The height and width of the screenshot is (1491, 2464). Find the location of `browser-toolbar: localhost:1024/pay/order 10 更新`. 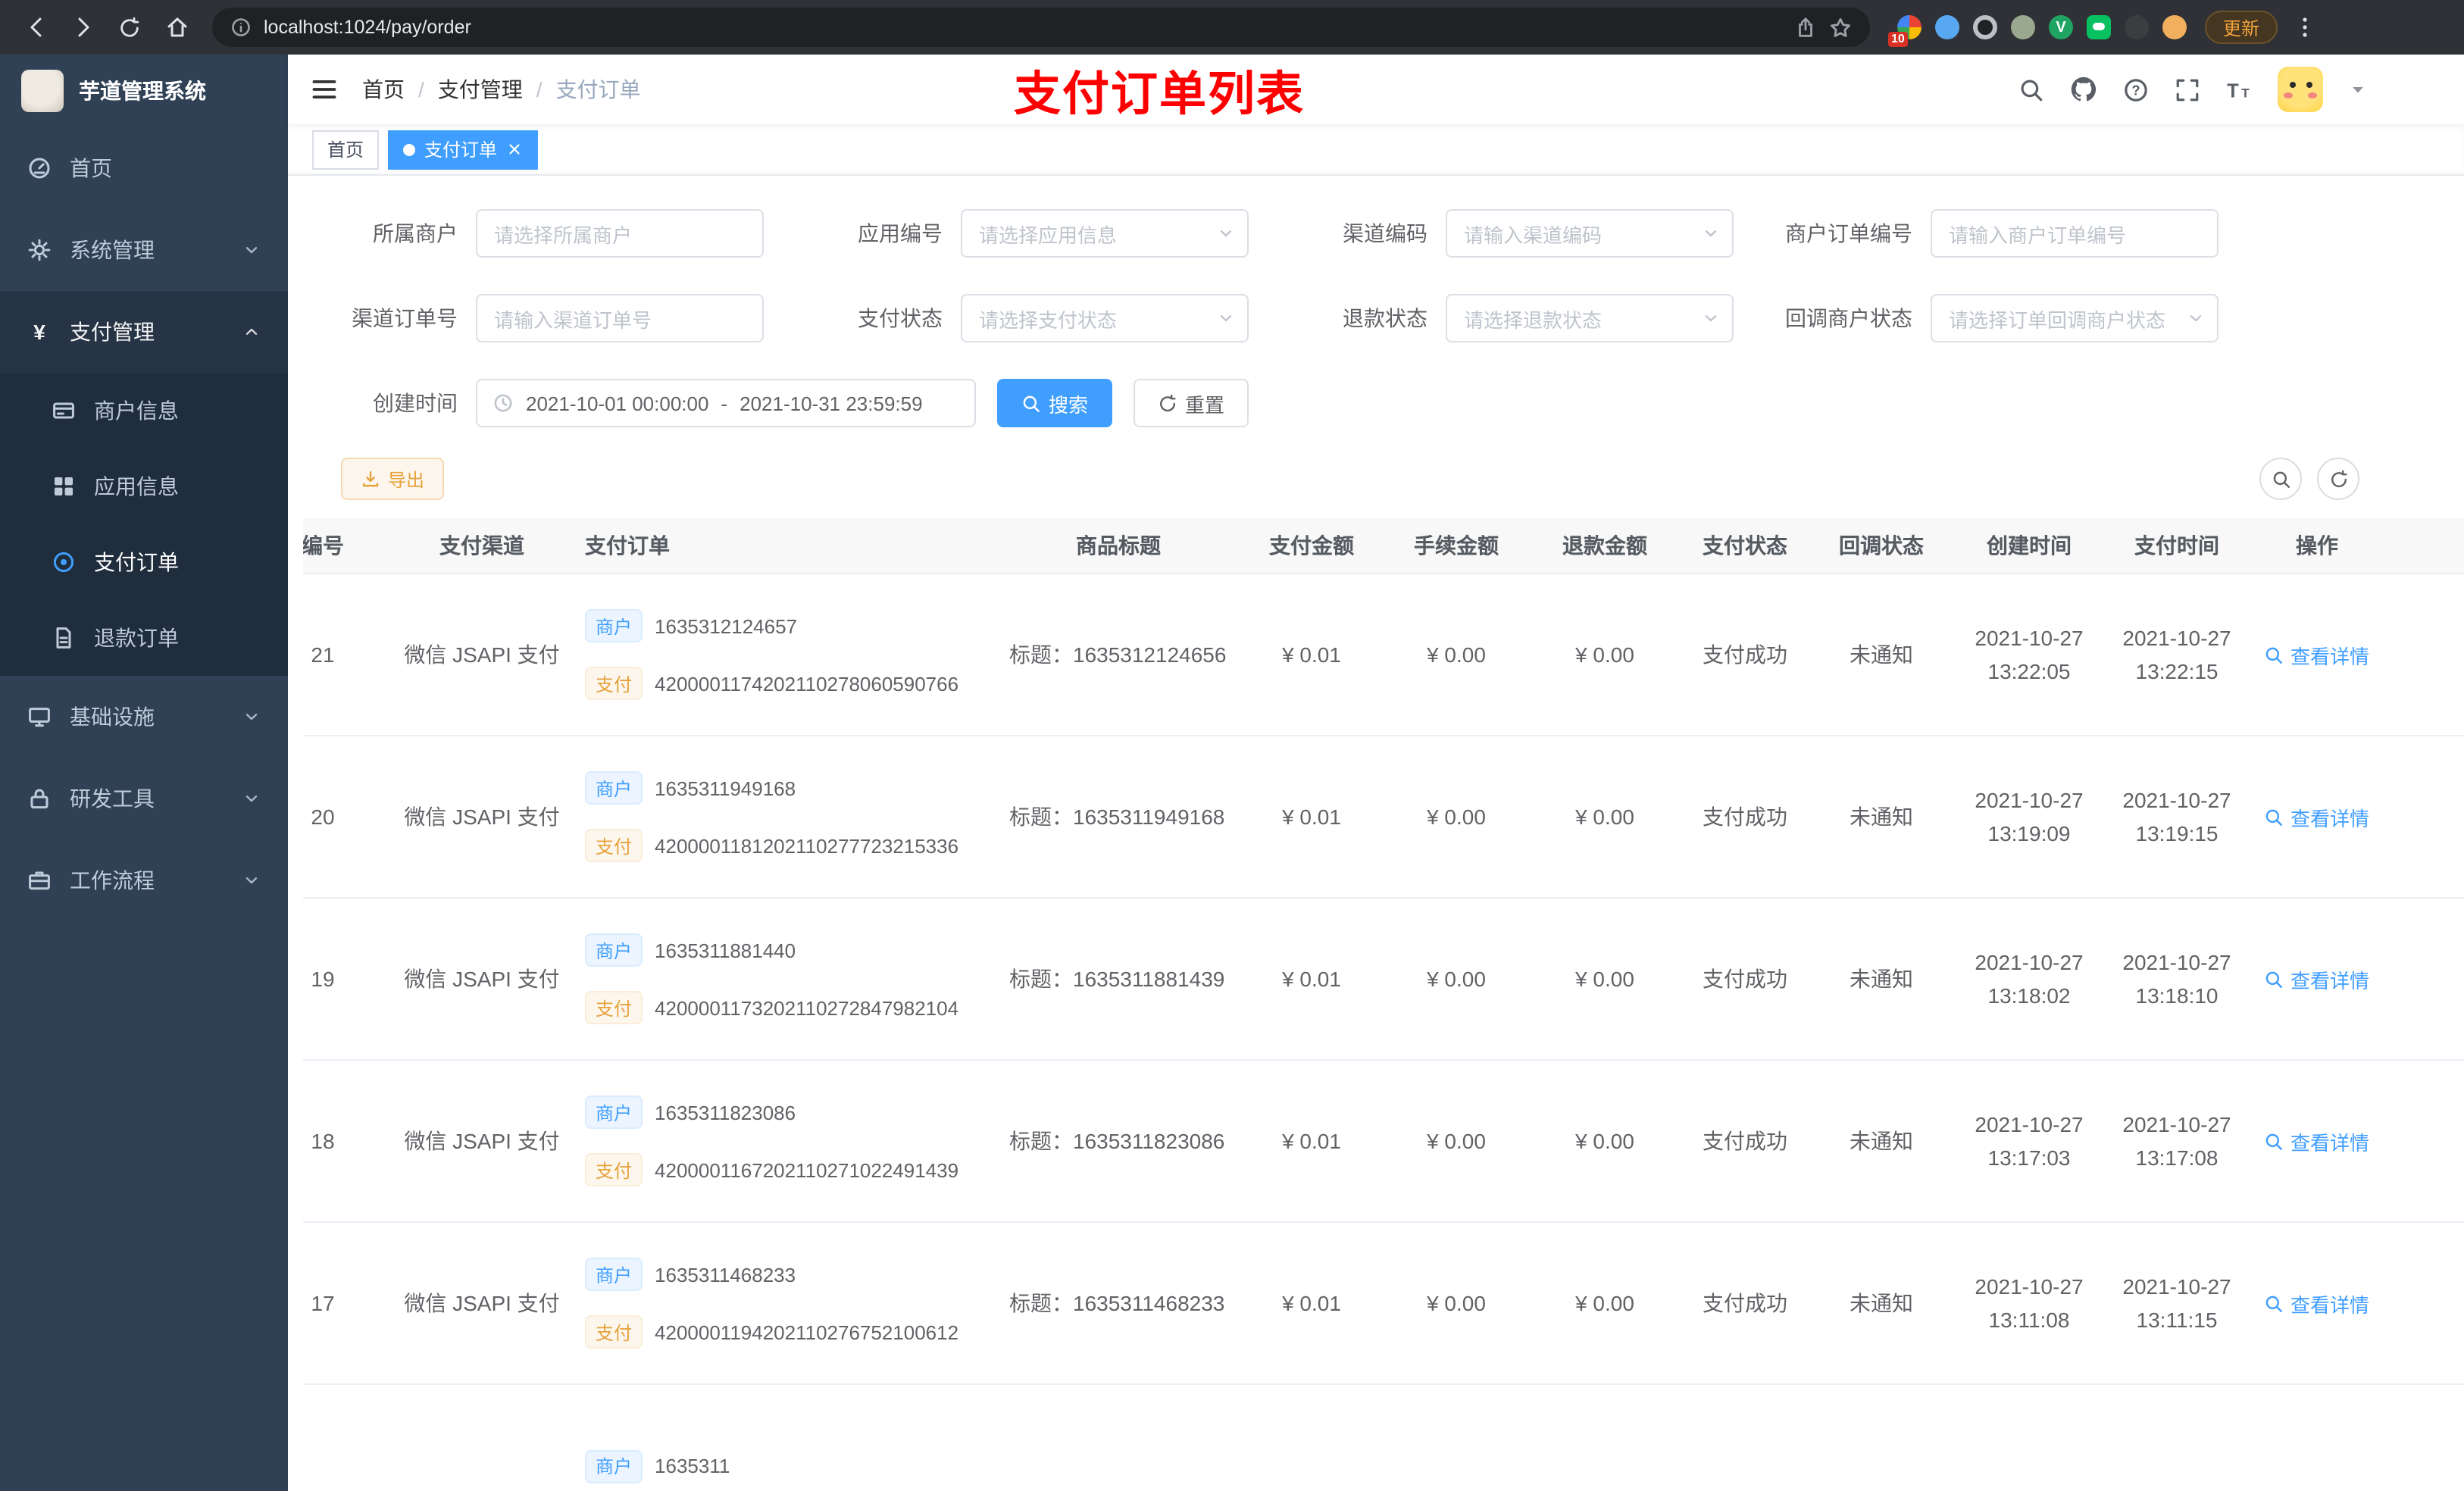

browser-toolbar: localhost:1024/pay/order 10 更新 is located at coordinates (1232, 27).